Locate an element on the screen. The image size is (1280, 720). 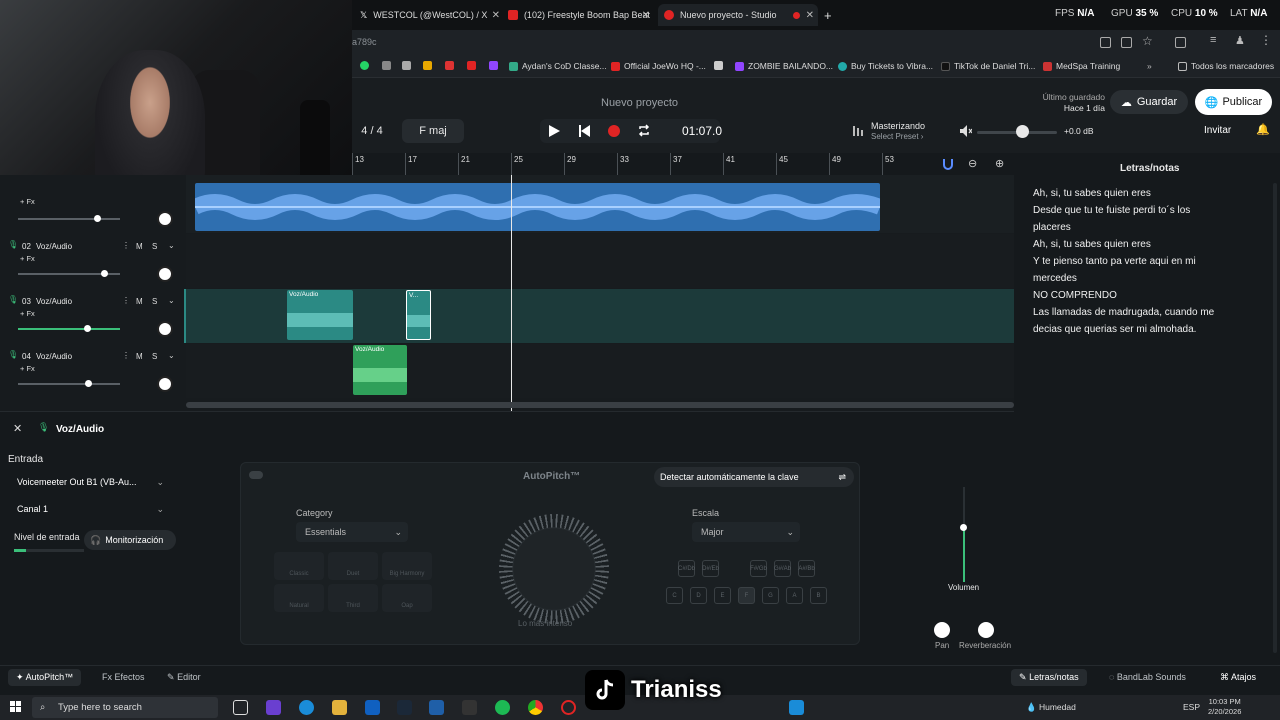
lyrics-line: mercedes is located at coordinates (1055, 278).